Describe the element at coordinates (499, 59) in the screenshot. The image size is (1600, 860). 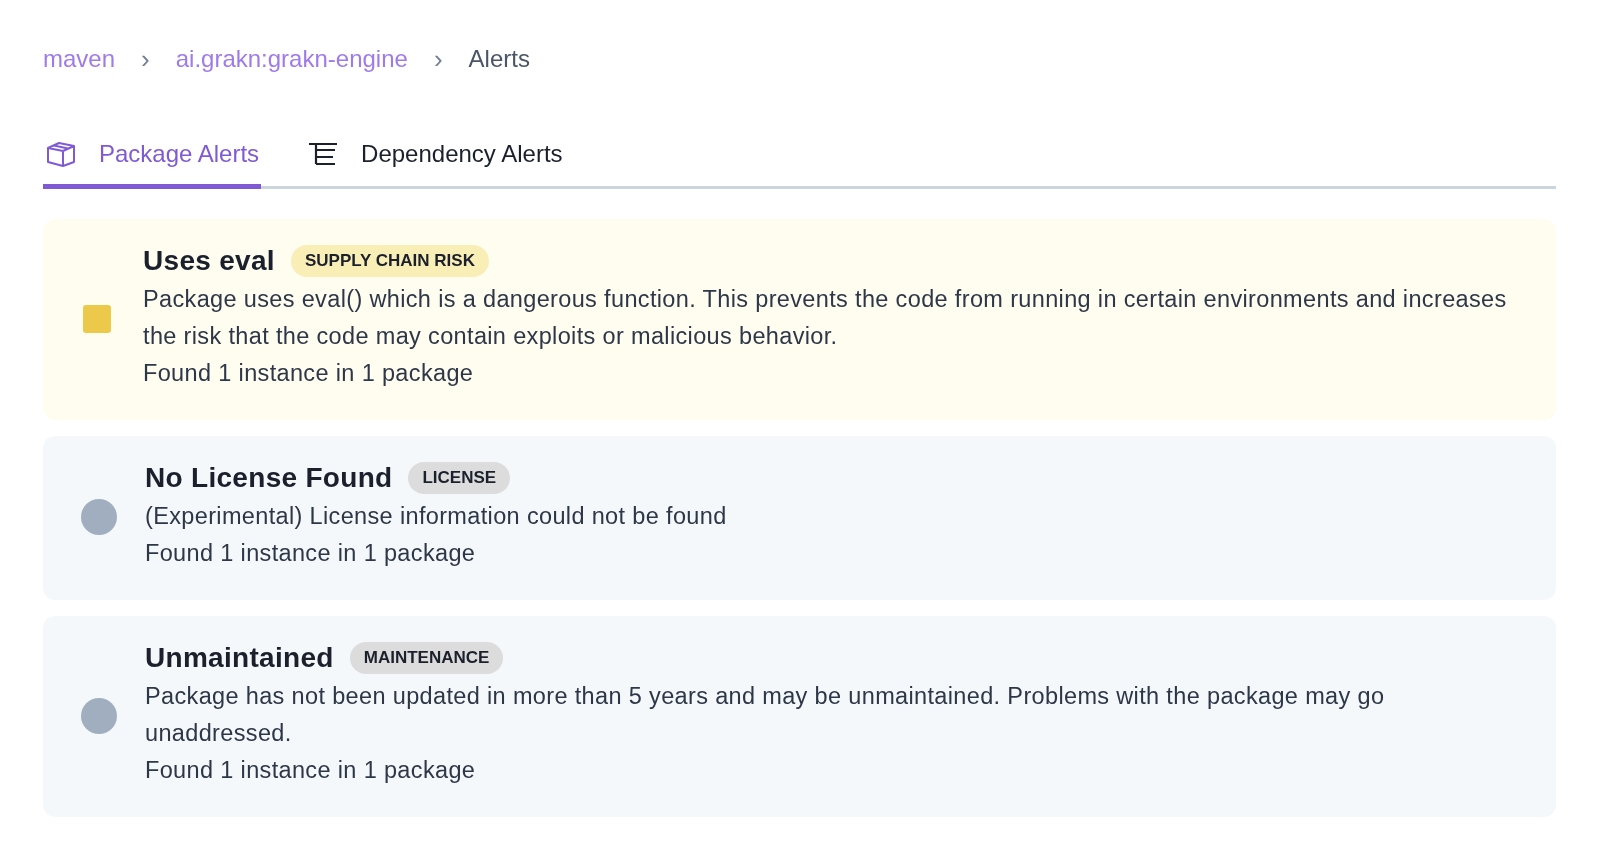
I see `breadcrumb-current: Alerts` at that location.